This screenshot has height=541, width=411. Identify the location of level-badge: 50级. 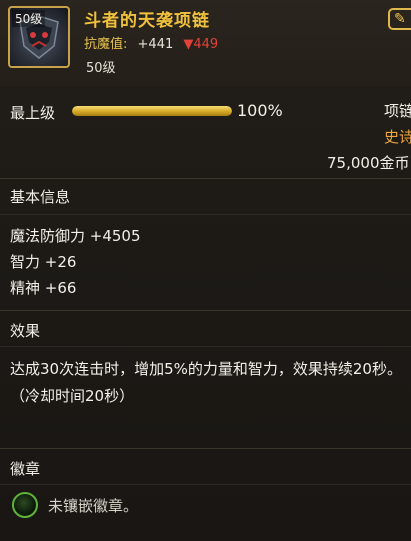
(29, 18).